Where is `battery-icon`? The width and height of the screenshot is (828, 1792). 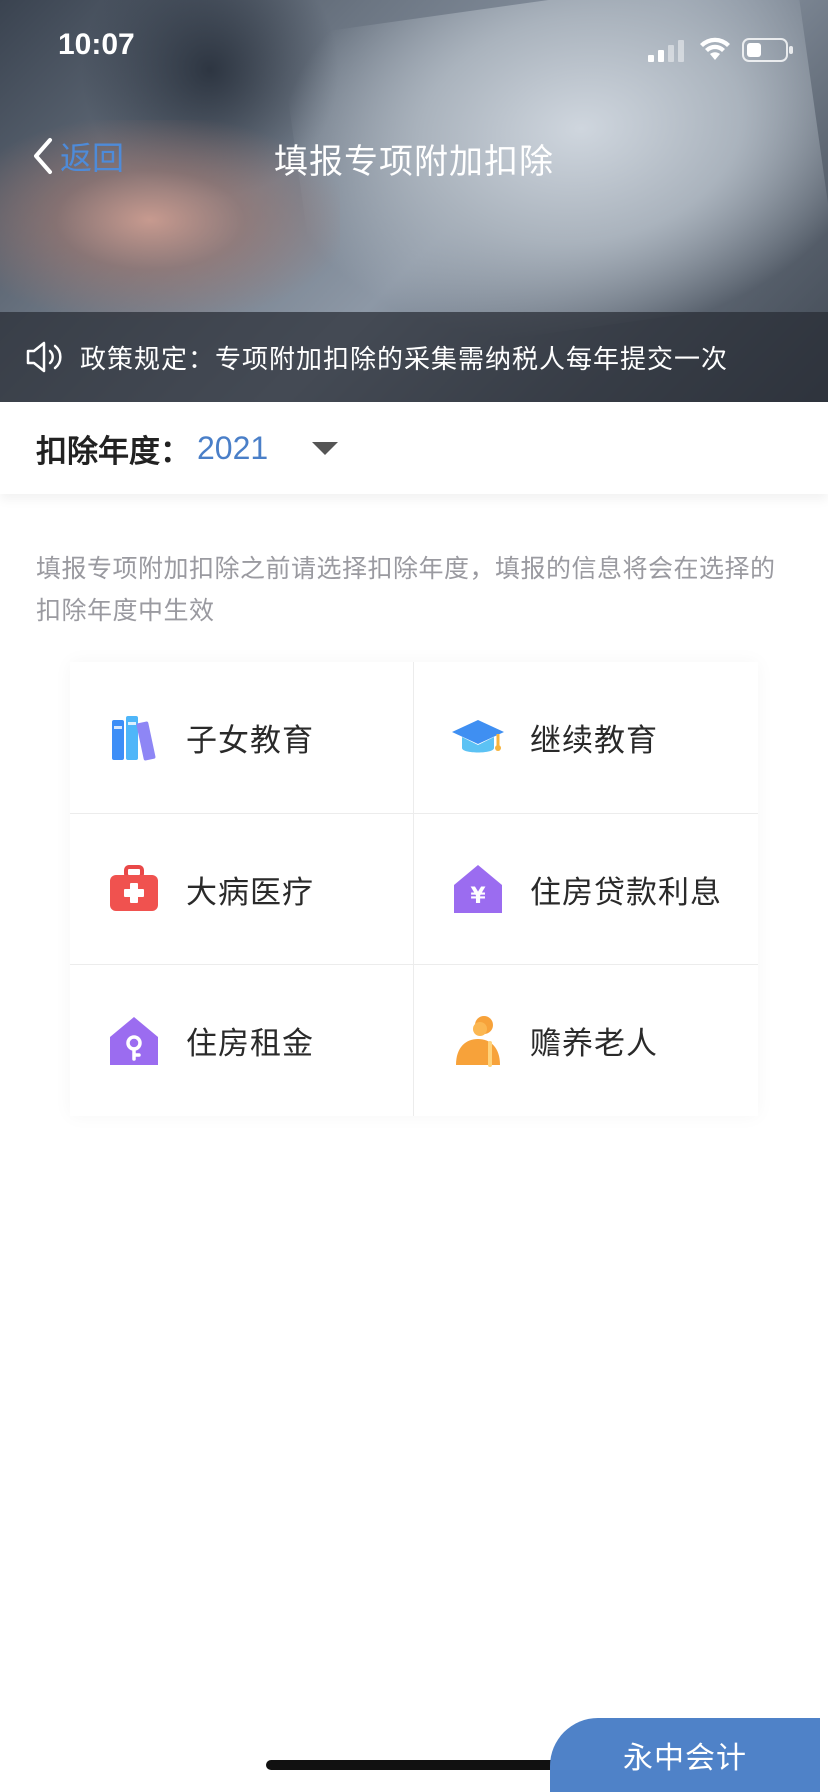 battery-icon is located at coordinates (767, 50).